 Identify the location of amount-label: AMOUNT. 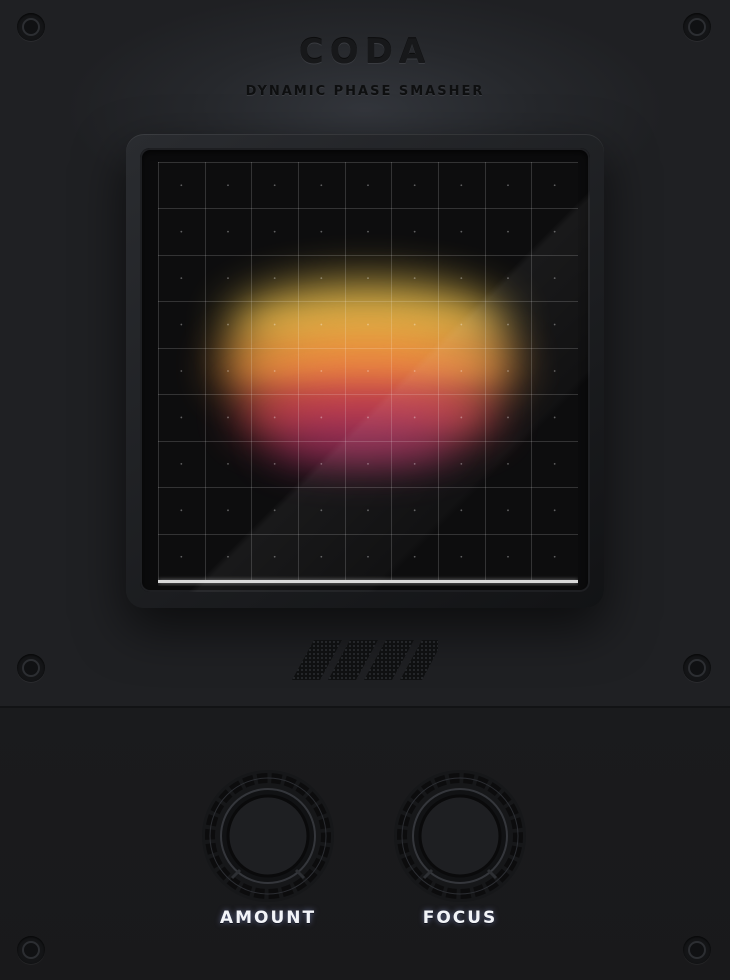
(268, 918).